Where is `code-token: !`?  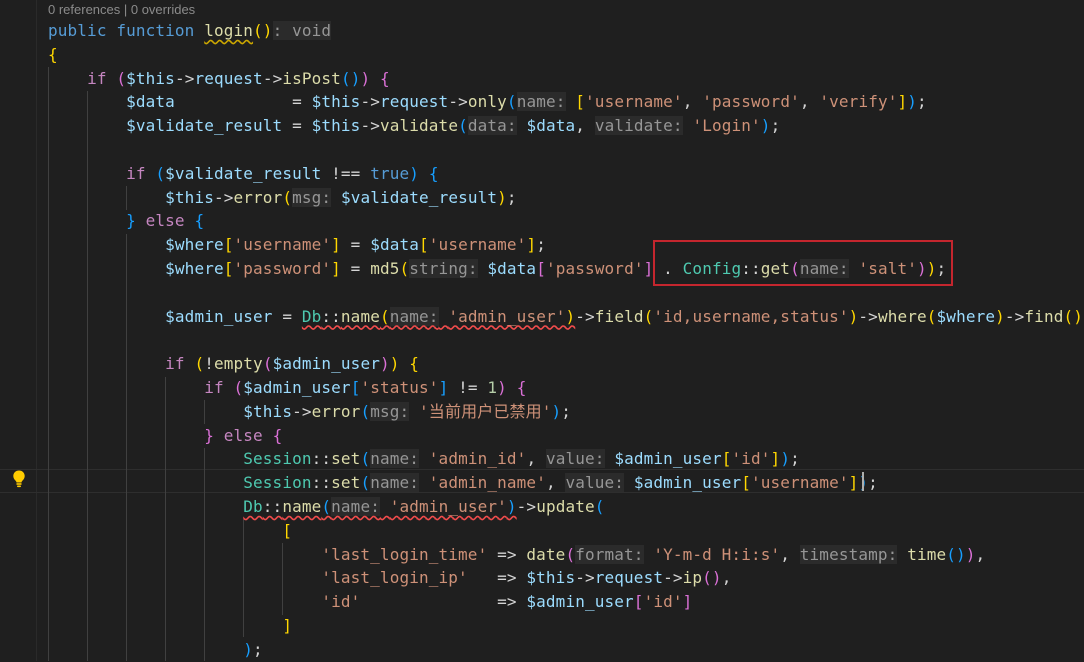 code-token: ! is located at coordinates (209, 364).